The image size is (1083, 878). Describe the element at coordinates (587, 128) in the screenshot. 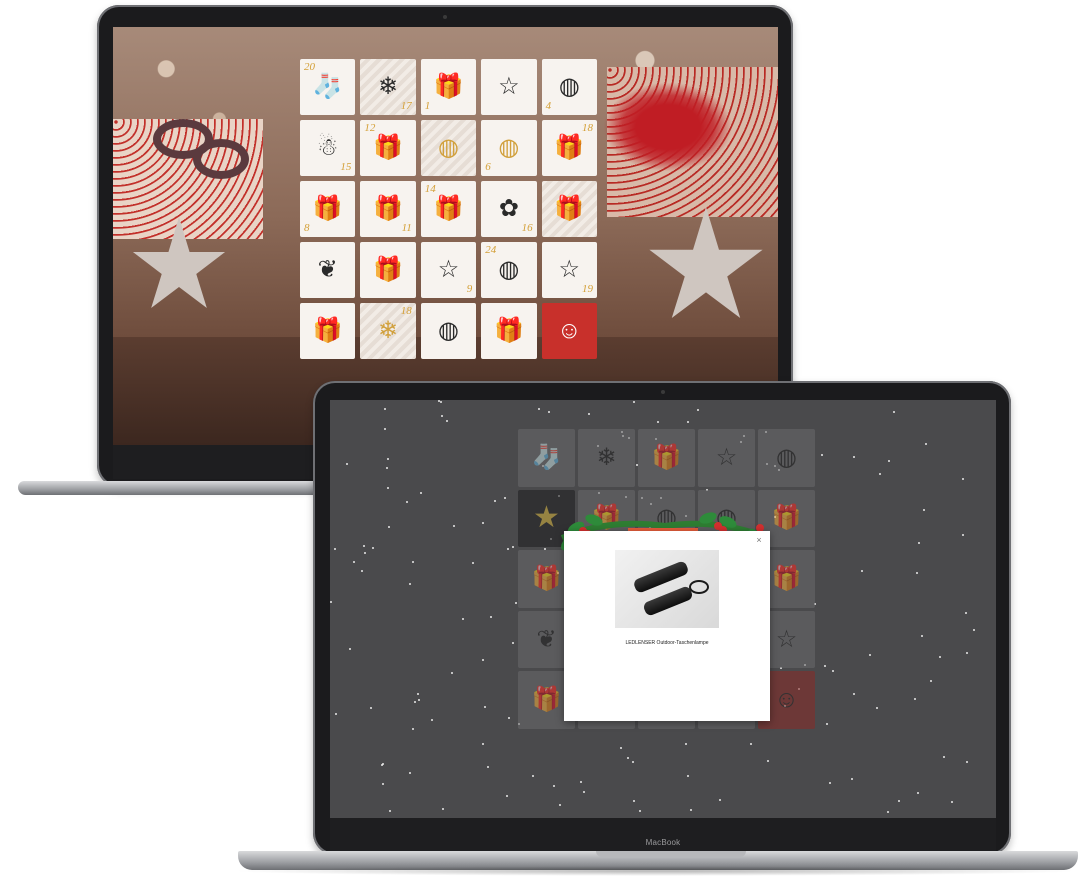

I see `door-number: 18` at that location.